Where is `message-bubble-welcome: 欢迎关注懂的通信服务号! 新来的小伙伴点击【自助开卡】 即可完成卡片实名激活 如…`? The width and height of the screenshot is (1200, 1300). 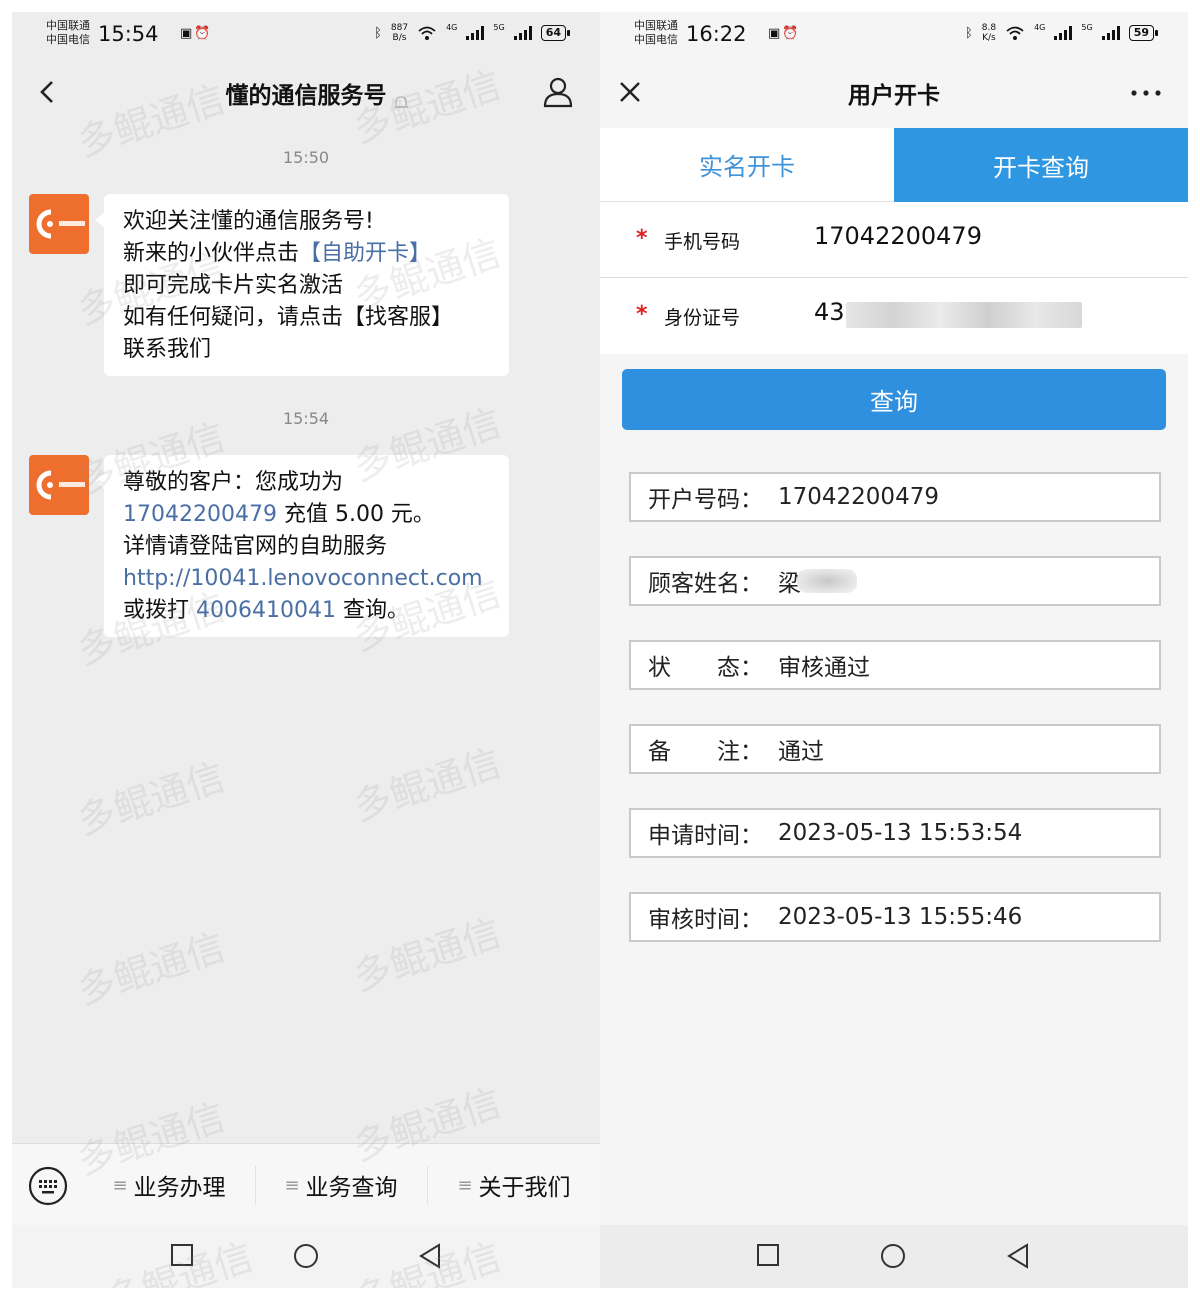
message-bubble-welcome: 欢迎关注懂的通信服务号! 新来的小伙伴点击【自助开卡】 即可完成卡片实名激活 如… is located at coordinates (302, 285).